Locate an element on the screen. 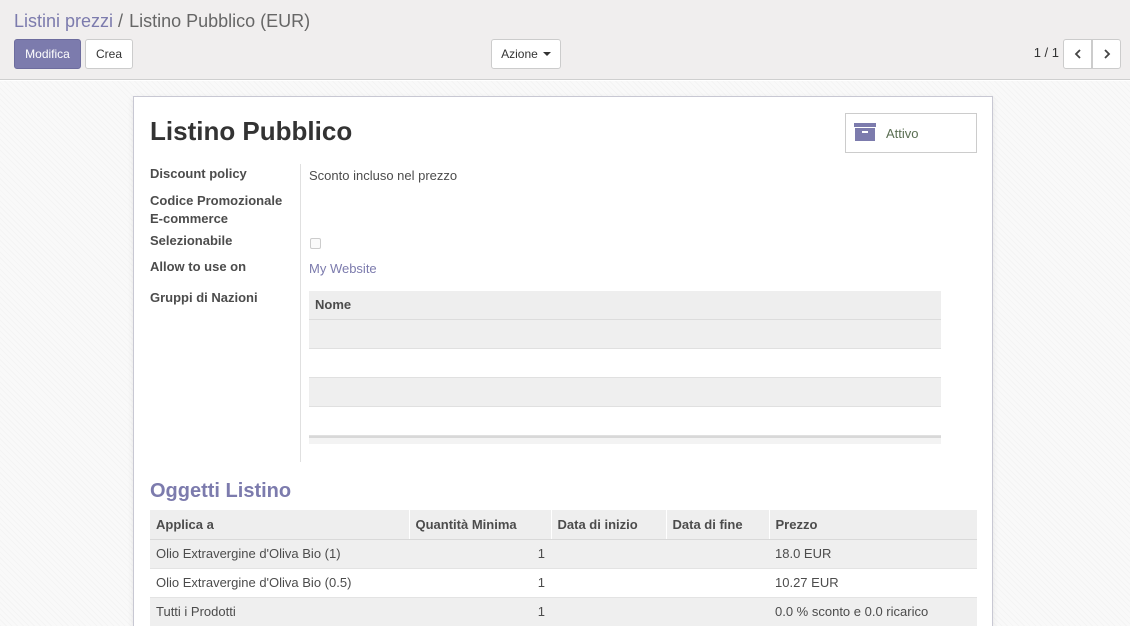  breadcrumb-current: Listino Pubblico (EUR) is located at coordinates (220, 21).